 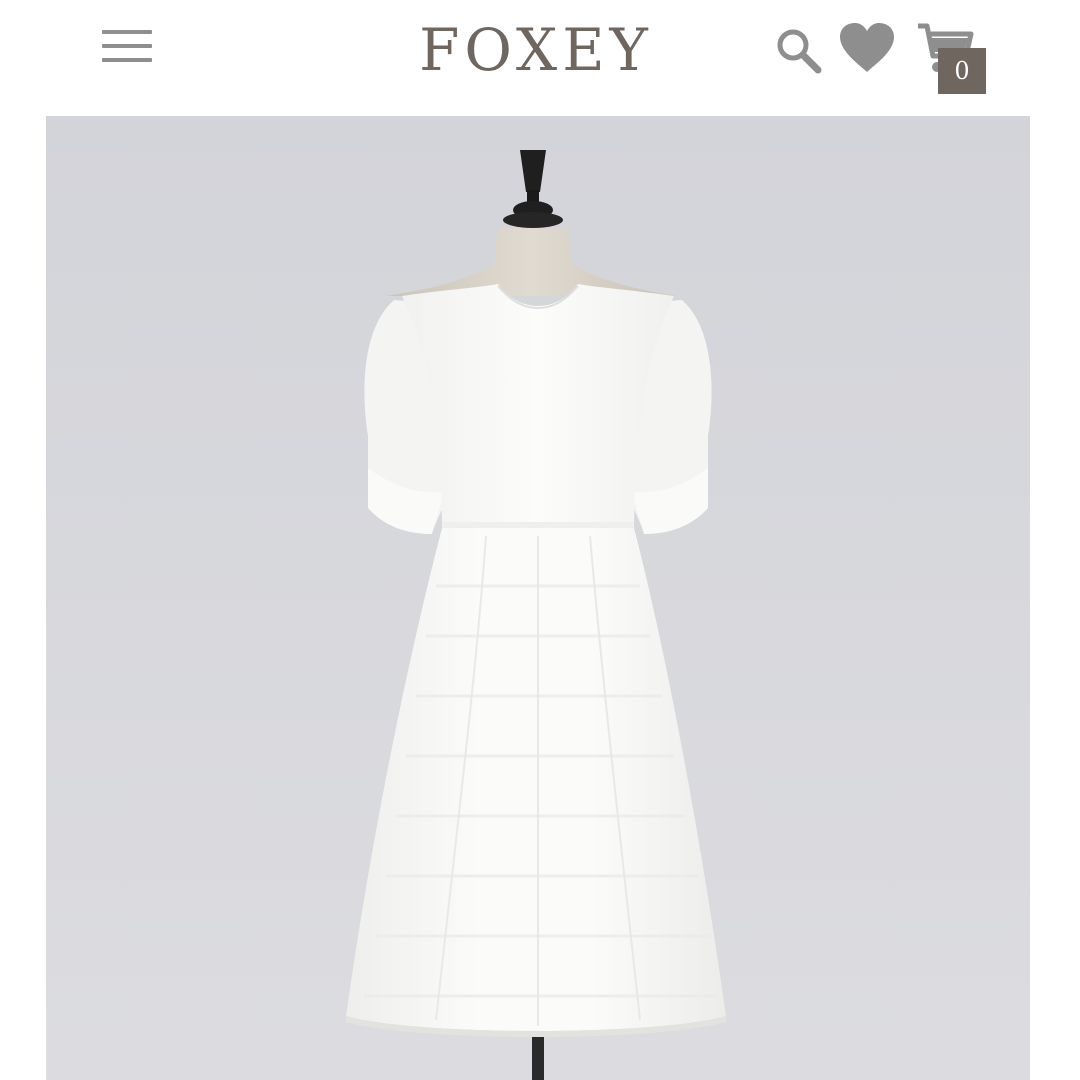 I want to click on search-icon, so click(x=799, y=51).